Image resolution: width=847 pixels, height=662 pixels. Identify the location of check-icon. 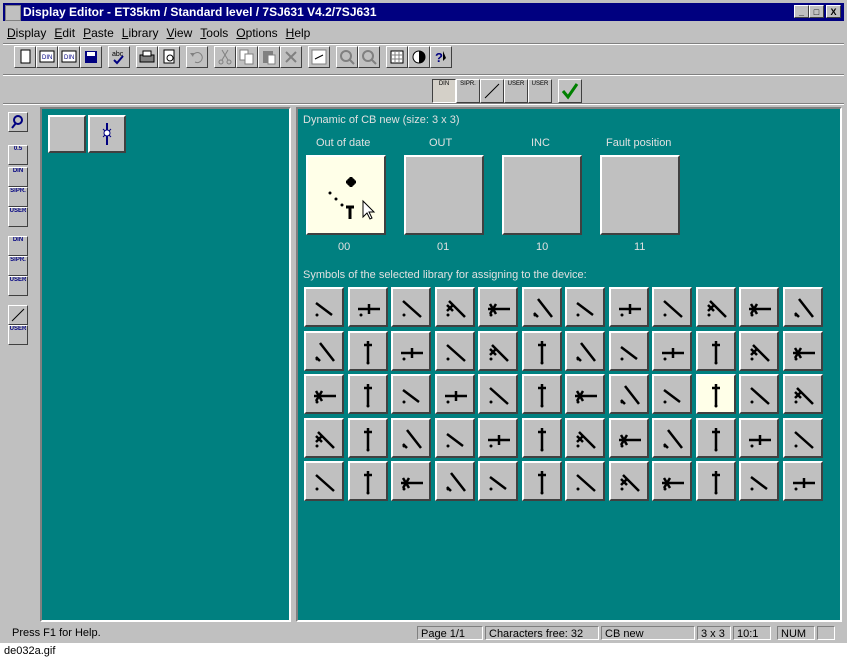
(570, 91).